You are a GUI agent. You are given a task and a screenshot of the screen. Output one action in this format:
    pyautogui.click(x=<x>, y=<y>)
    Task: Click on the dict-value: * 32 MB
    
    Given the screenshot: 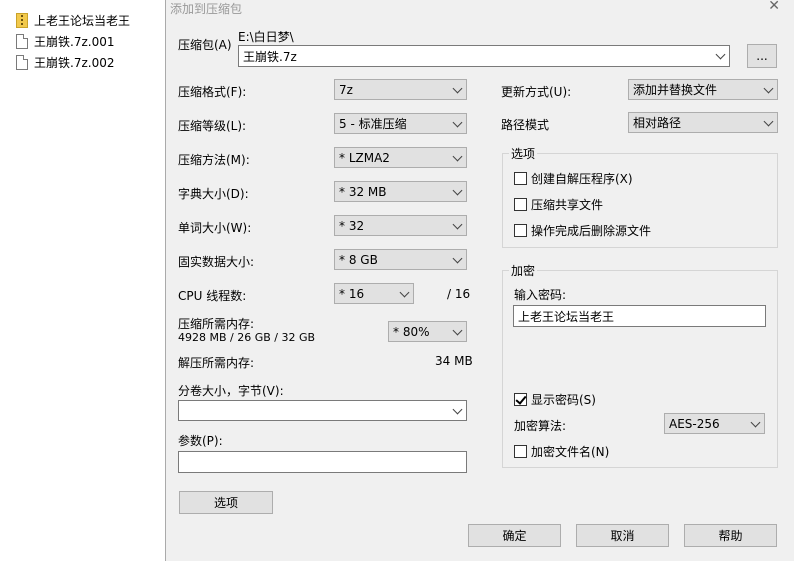 What is the action you would take?
    pyautogui.click(x=363, y=191)
    